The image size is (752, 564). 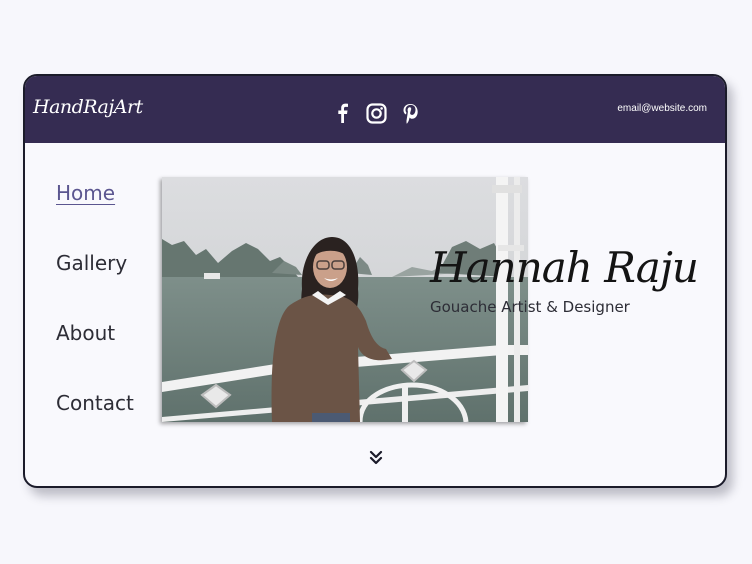 I want to click on site-logo: HandRajArt, so click(x=88, y=107).